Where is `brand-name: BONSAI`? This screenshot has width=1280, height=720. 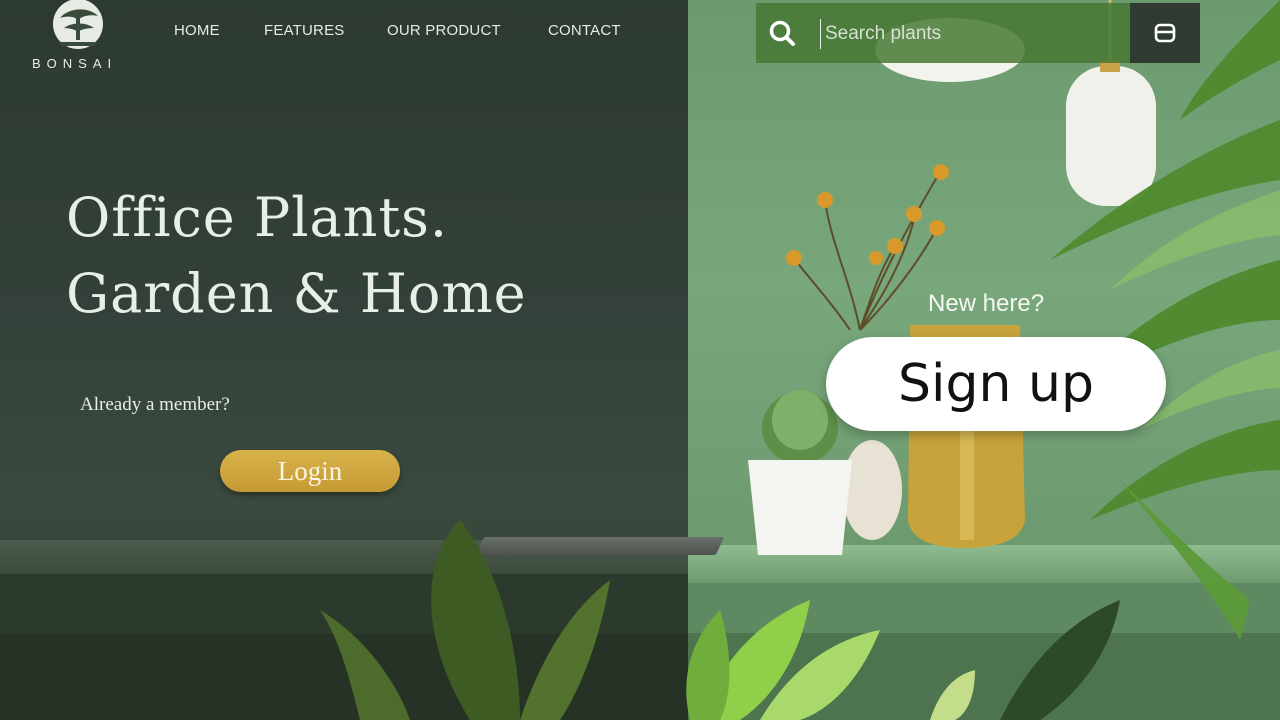
brand-name: BONSAI is located at coordinates (75, 63).